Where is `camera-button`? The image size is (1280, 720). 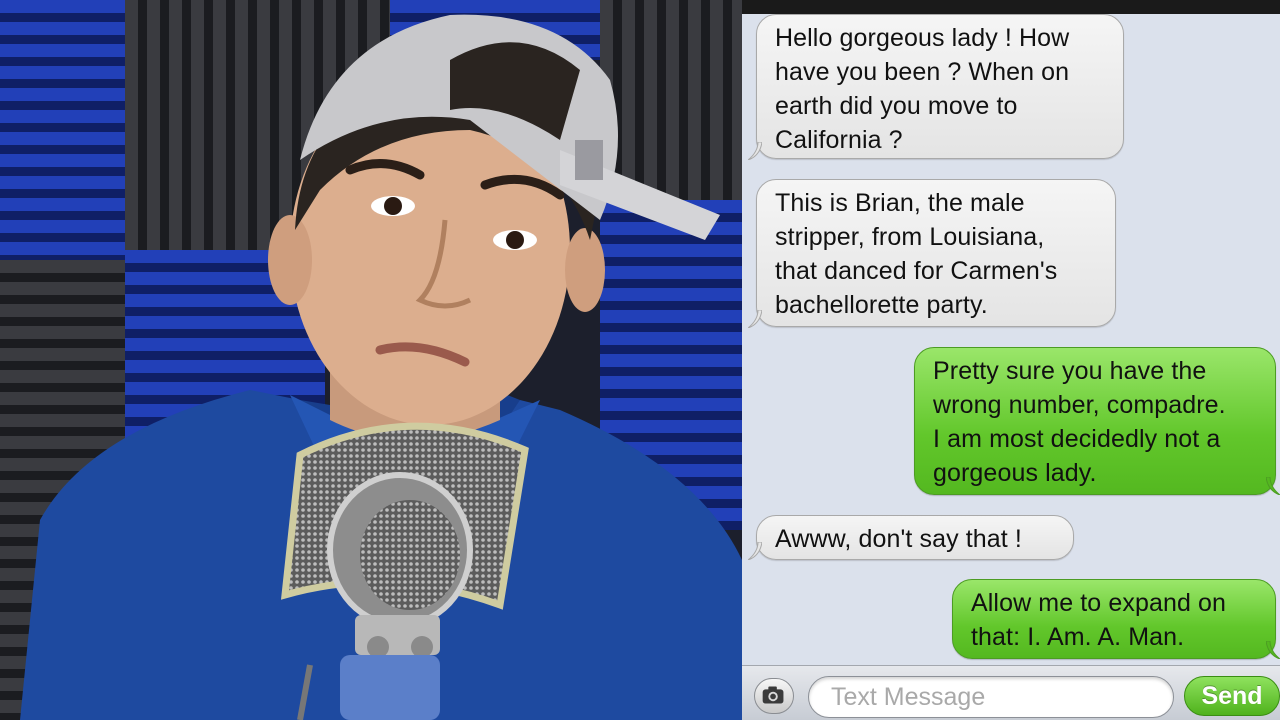 camera-button is located at coordinates (774, 696).